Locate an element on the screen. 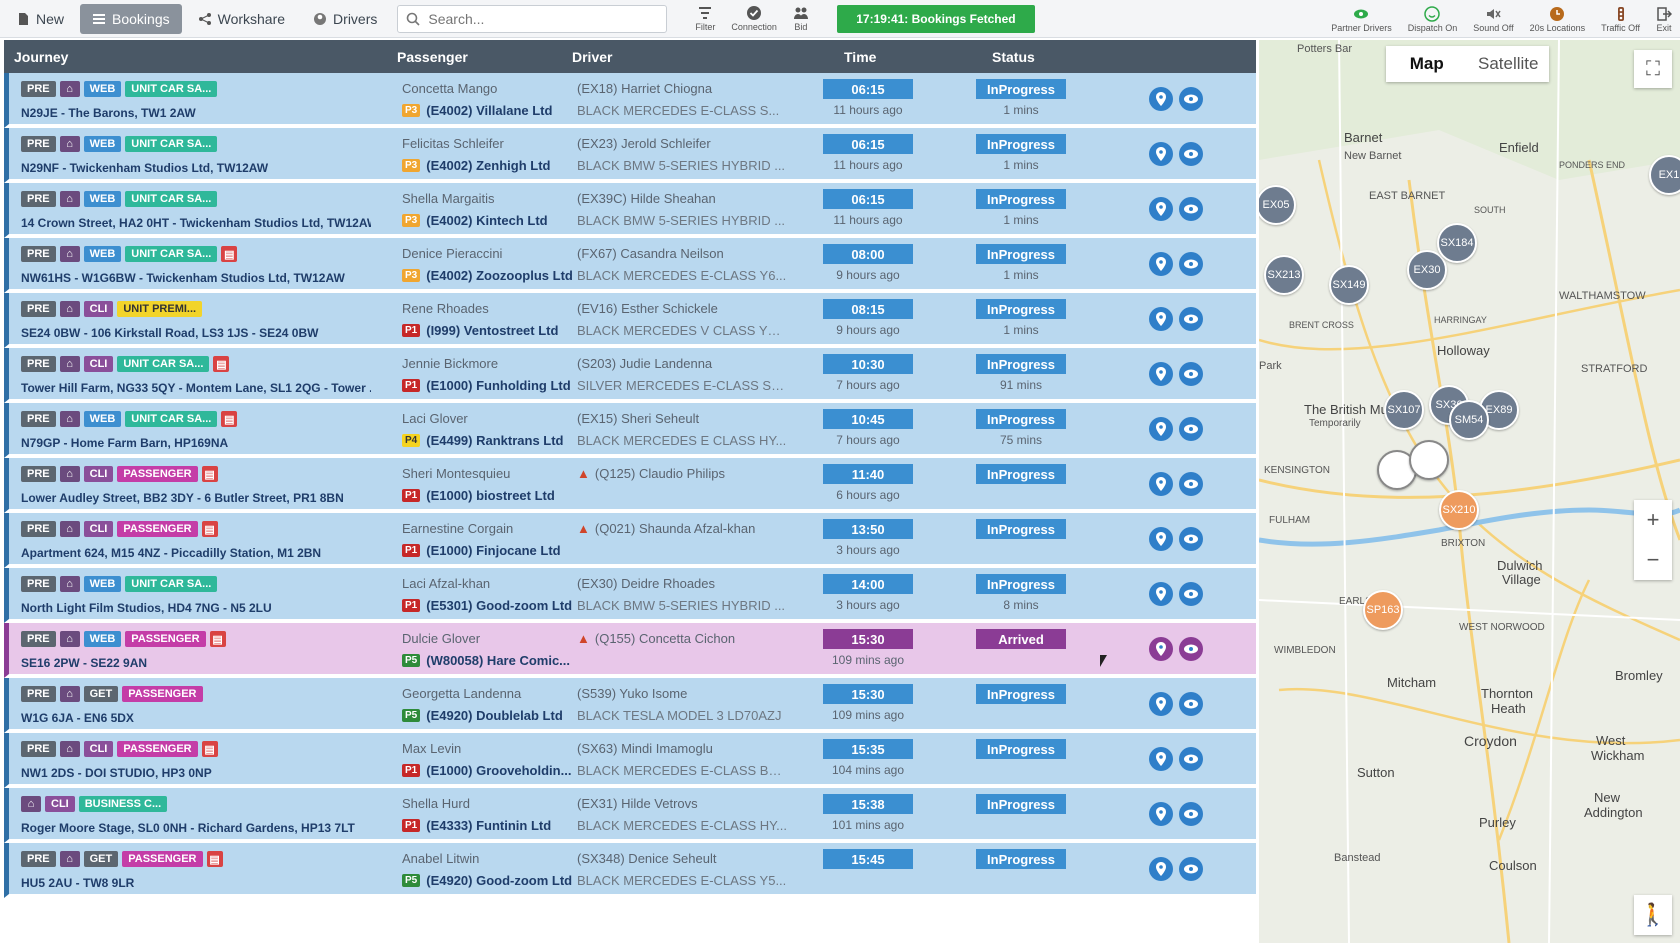 This screenshot has width=1680, height=943. filter-button: Filter is located at coordinates (705, 19).